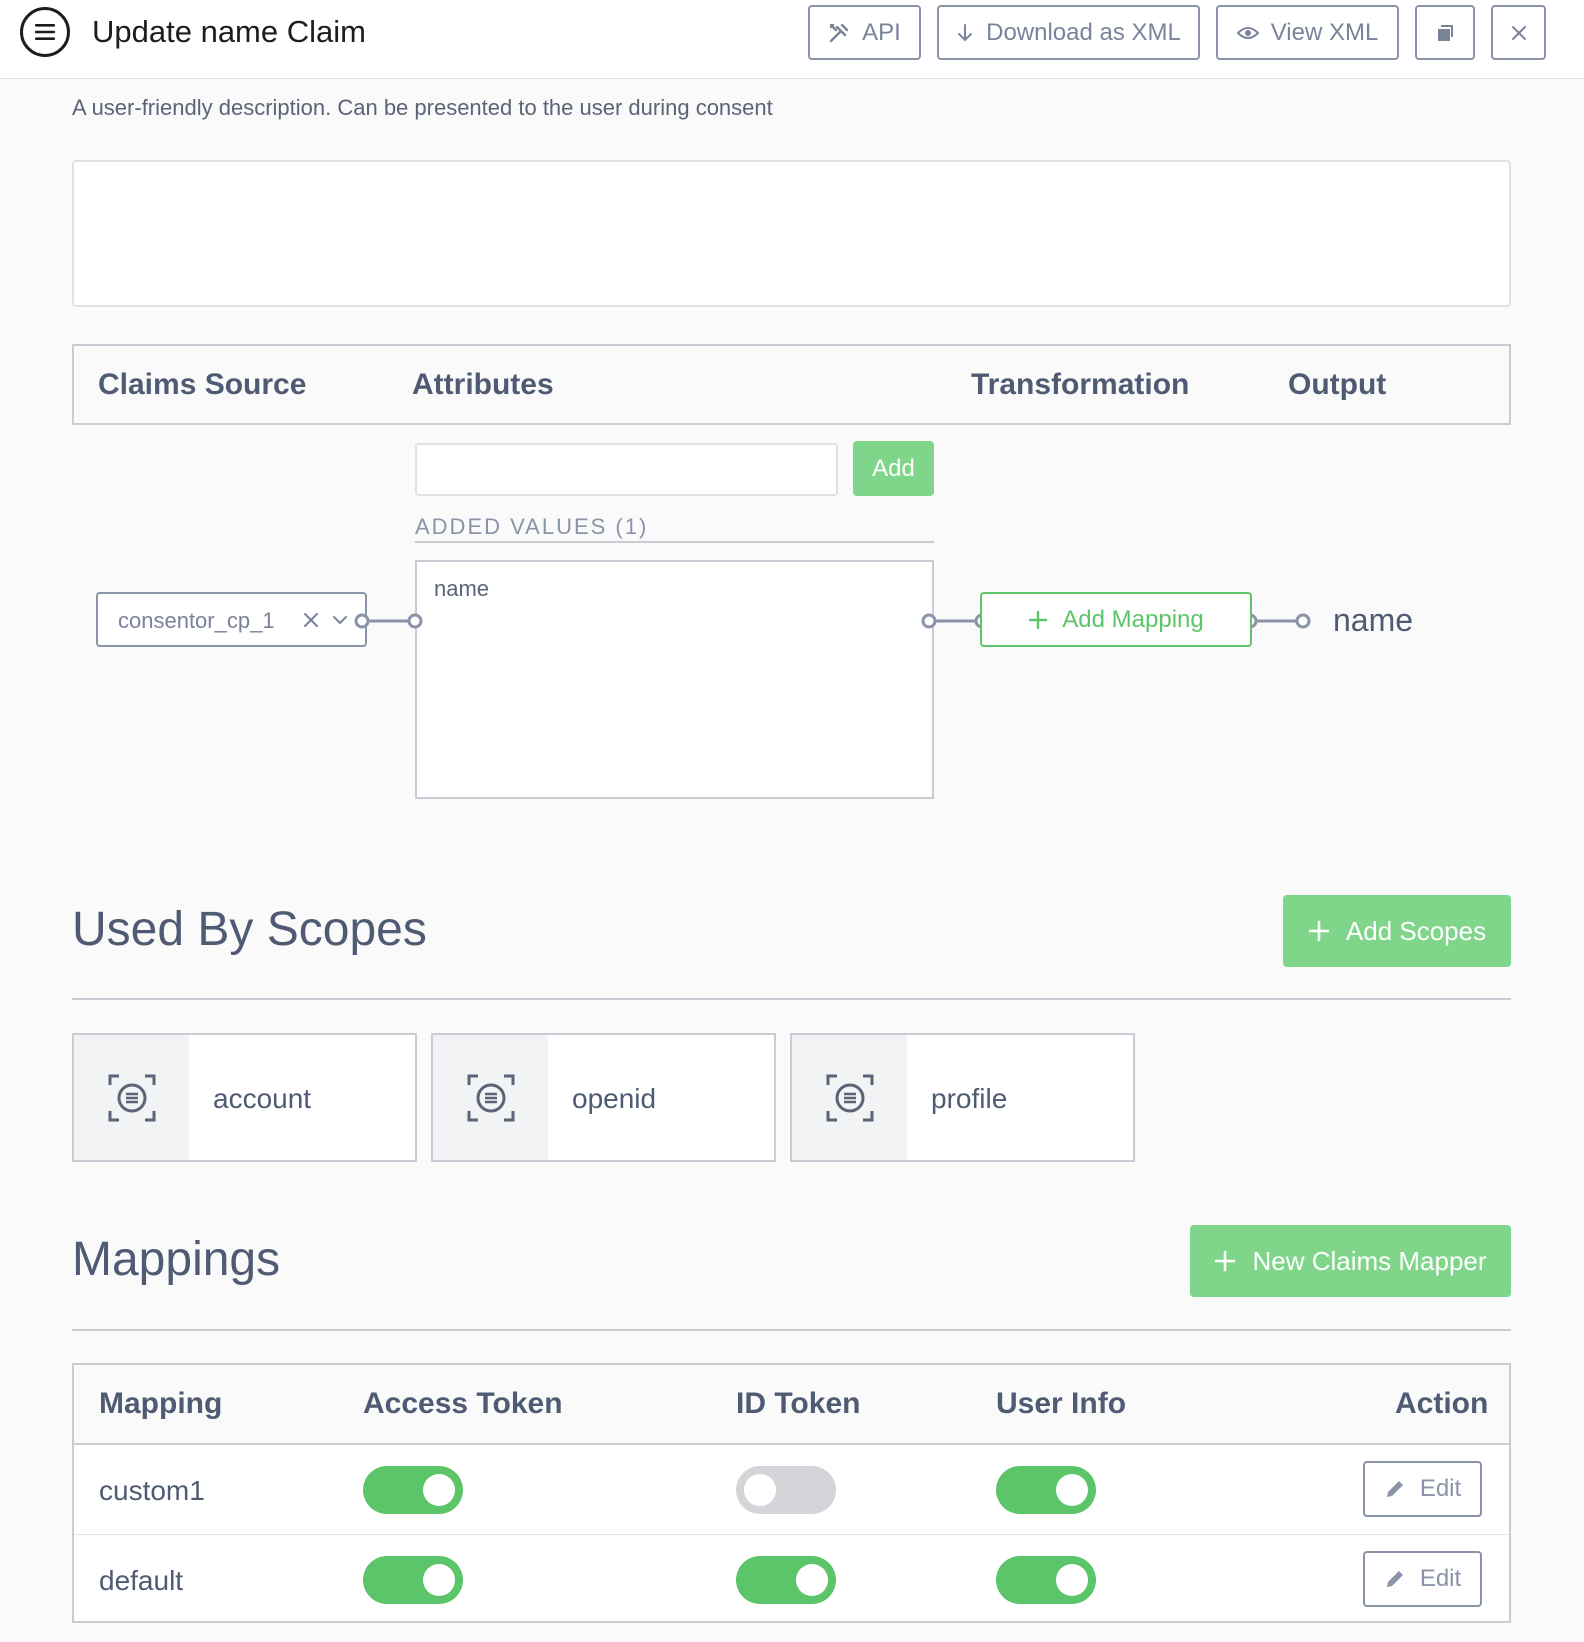 The image size is (1584, 1642). I want to click on mappings-divider, so click(791, 1330).